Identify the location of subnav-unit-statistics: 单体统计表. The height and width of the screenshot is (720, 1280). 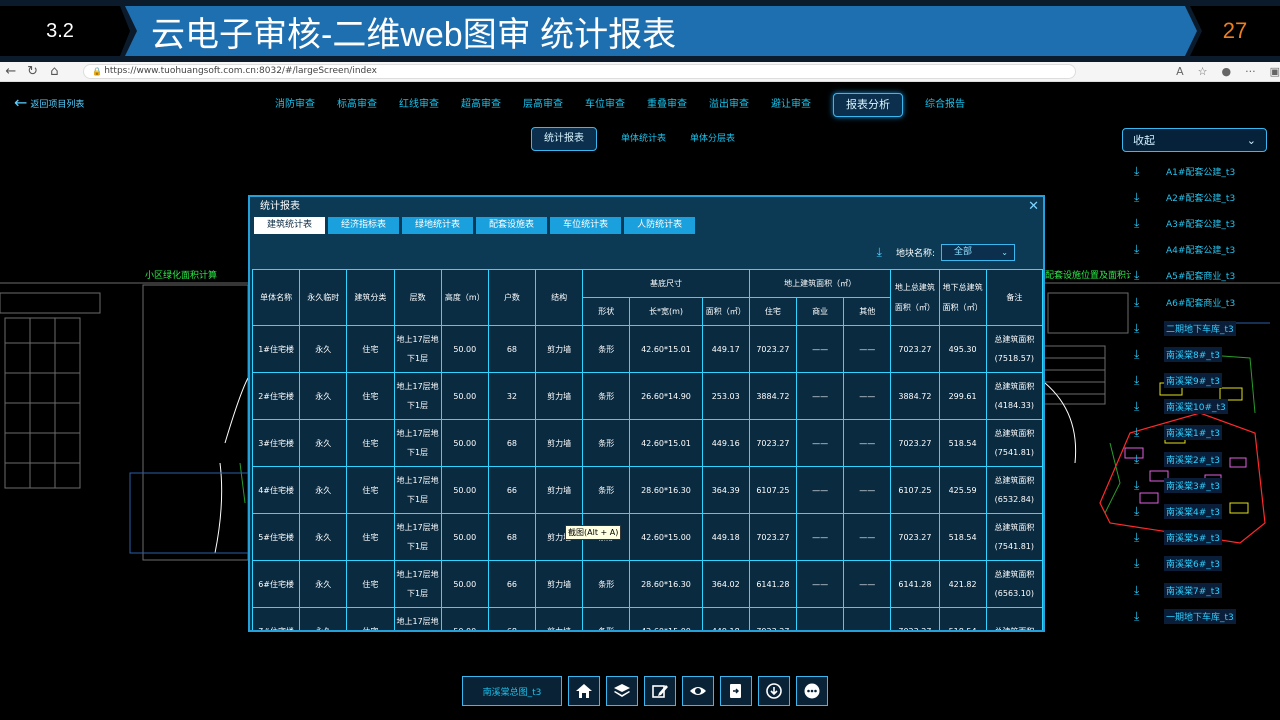
(643, 139).